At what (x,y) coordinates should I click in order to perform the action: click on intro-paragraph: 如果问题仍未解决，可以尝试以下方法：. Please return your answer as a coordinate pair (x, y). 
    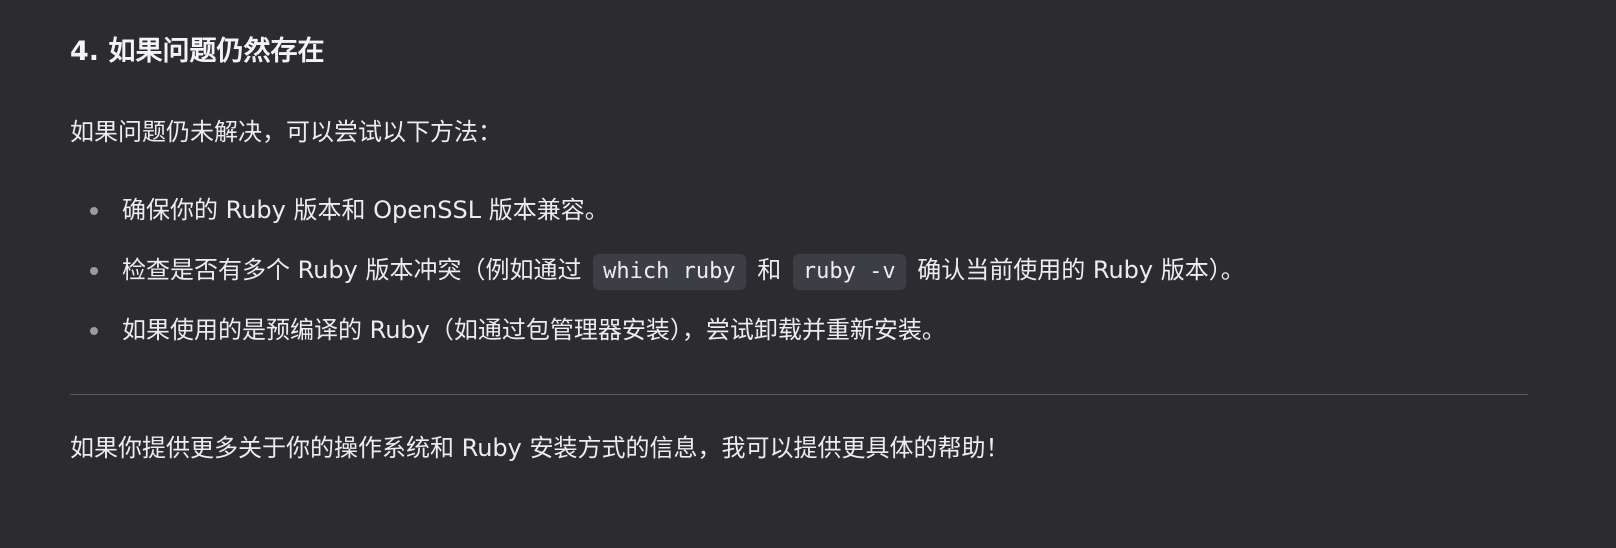
    Looking at the image, I should click on (286, 132).